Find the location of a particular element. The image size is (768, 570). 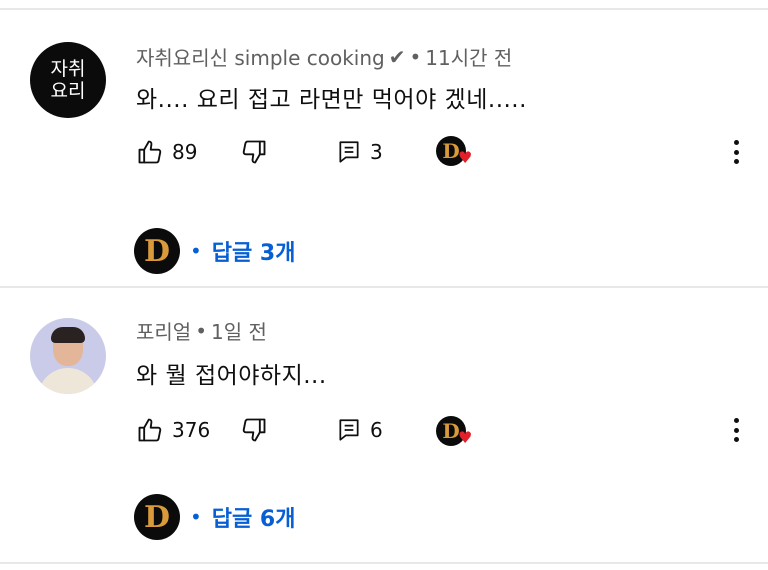

comment-actions: 89 3 D ♥ is located at coordinates (441, 152).